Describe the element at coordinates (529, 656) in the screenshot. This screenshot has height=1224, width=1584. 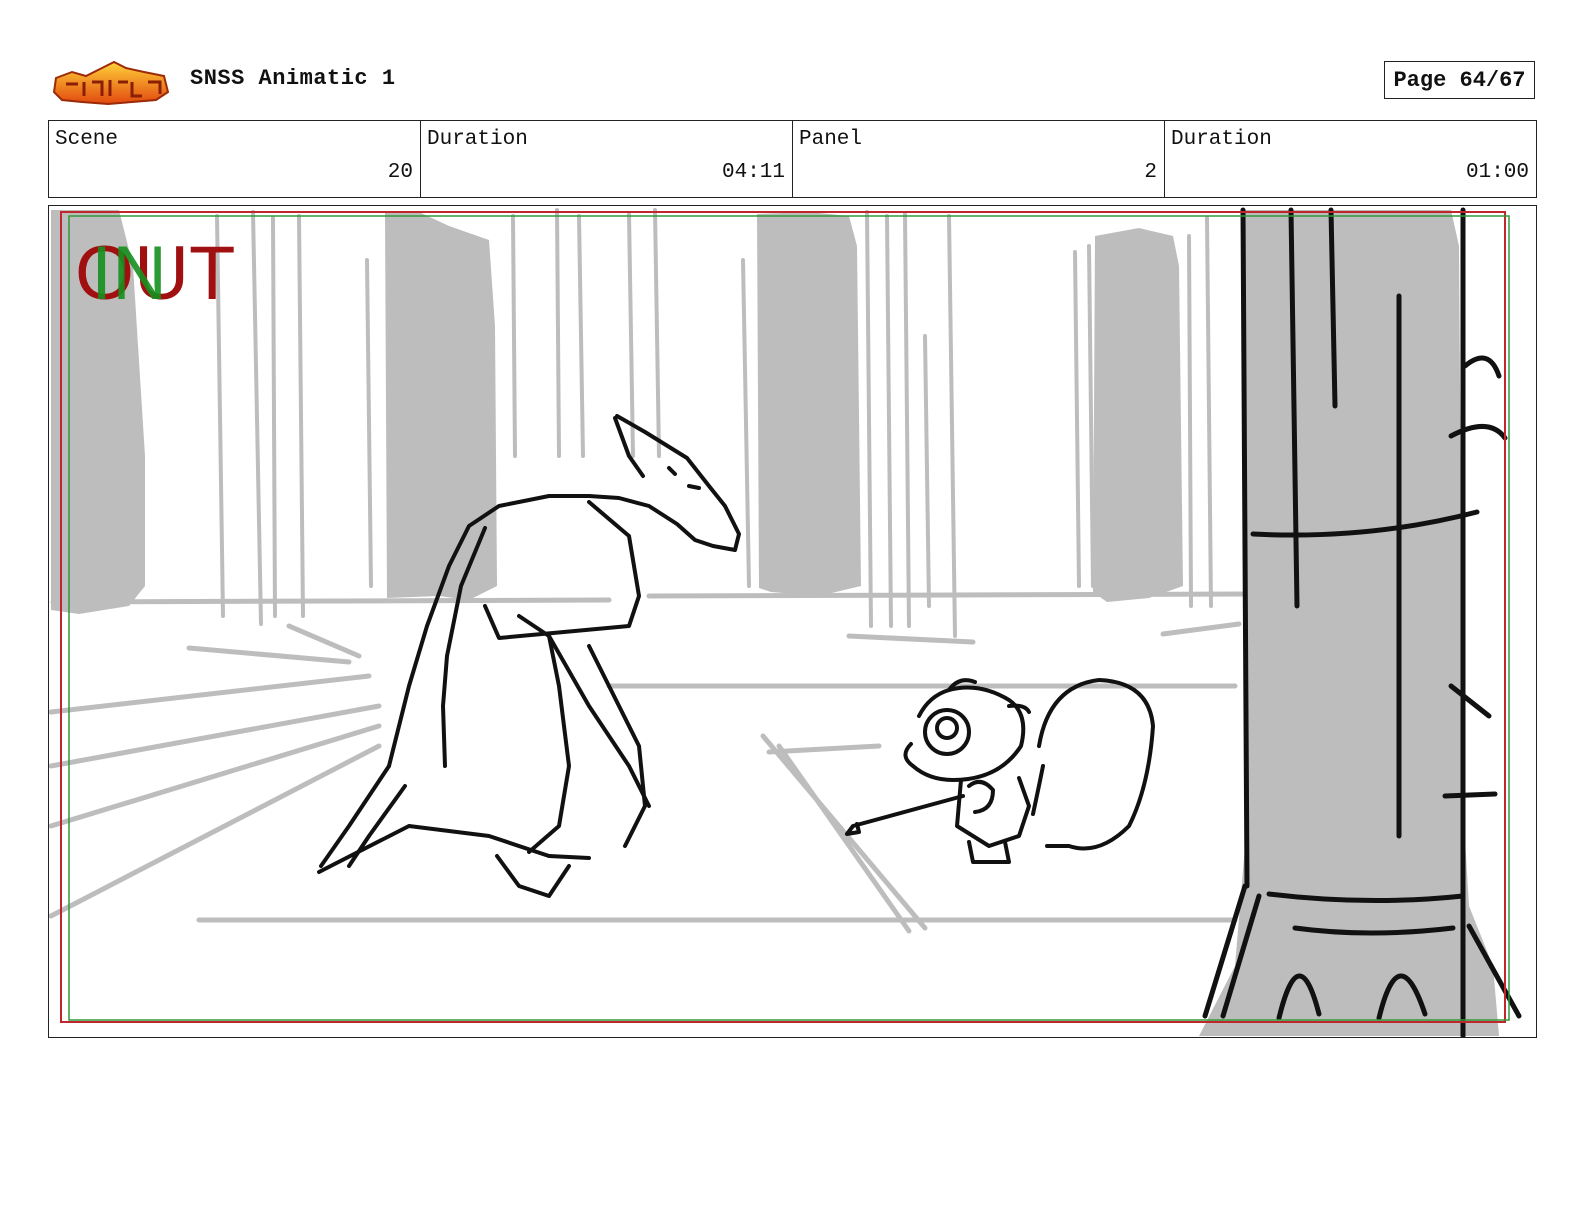
I see `kneeling-character` at that location.